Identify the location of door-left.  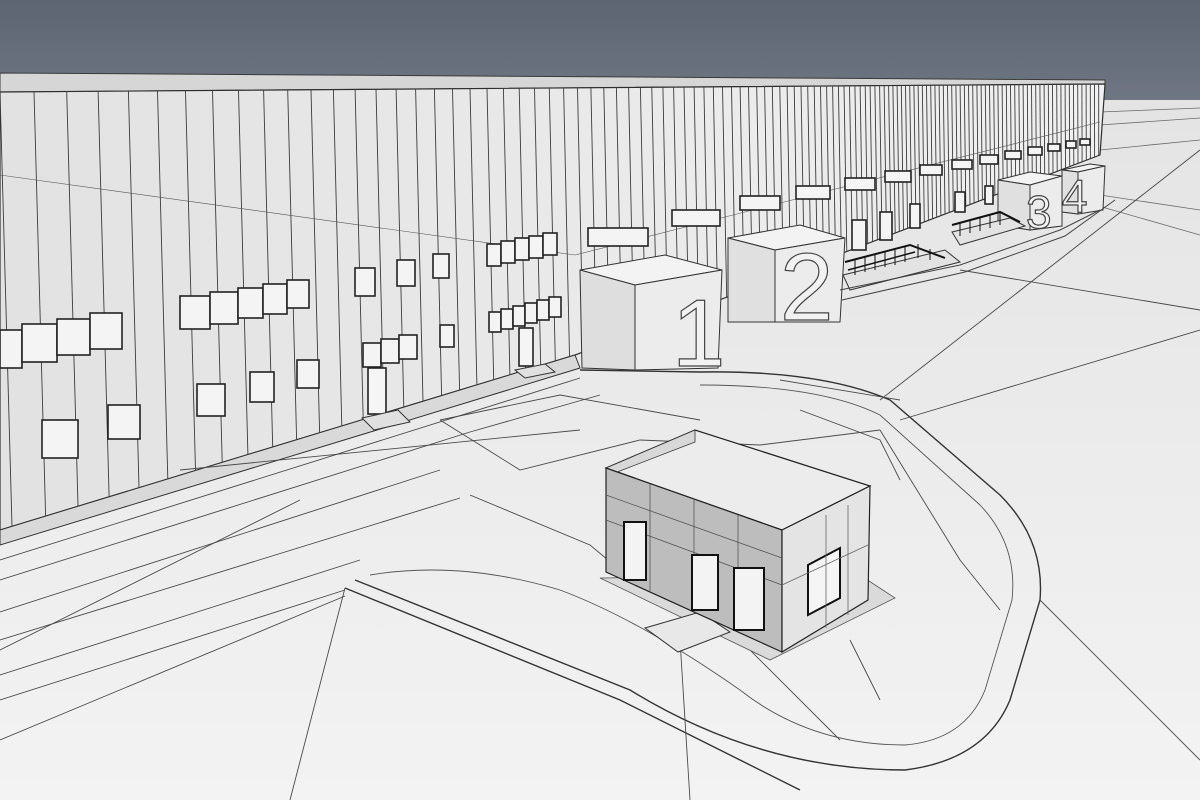
(377, 391).